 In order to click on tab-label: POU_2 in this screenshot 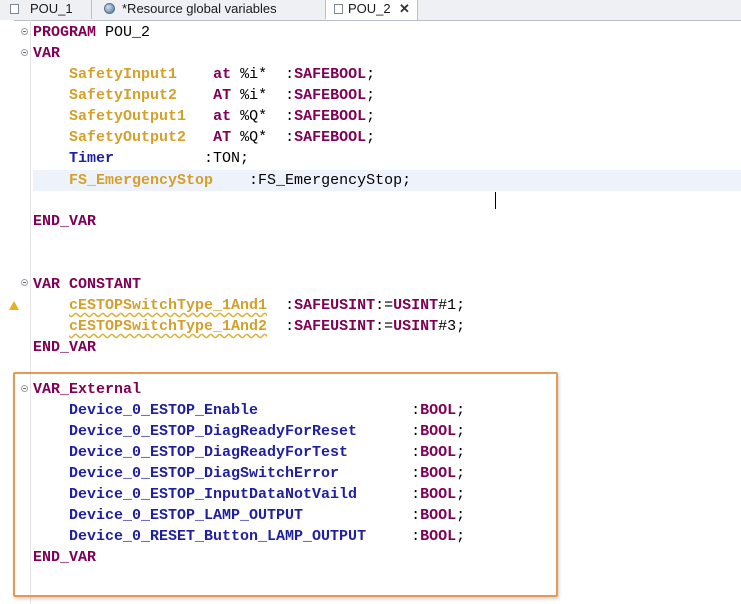, I will do `click(369, 8)`.